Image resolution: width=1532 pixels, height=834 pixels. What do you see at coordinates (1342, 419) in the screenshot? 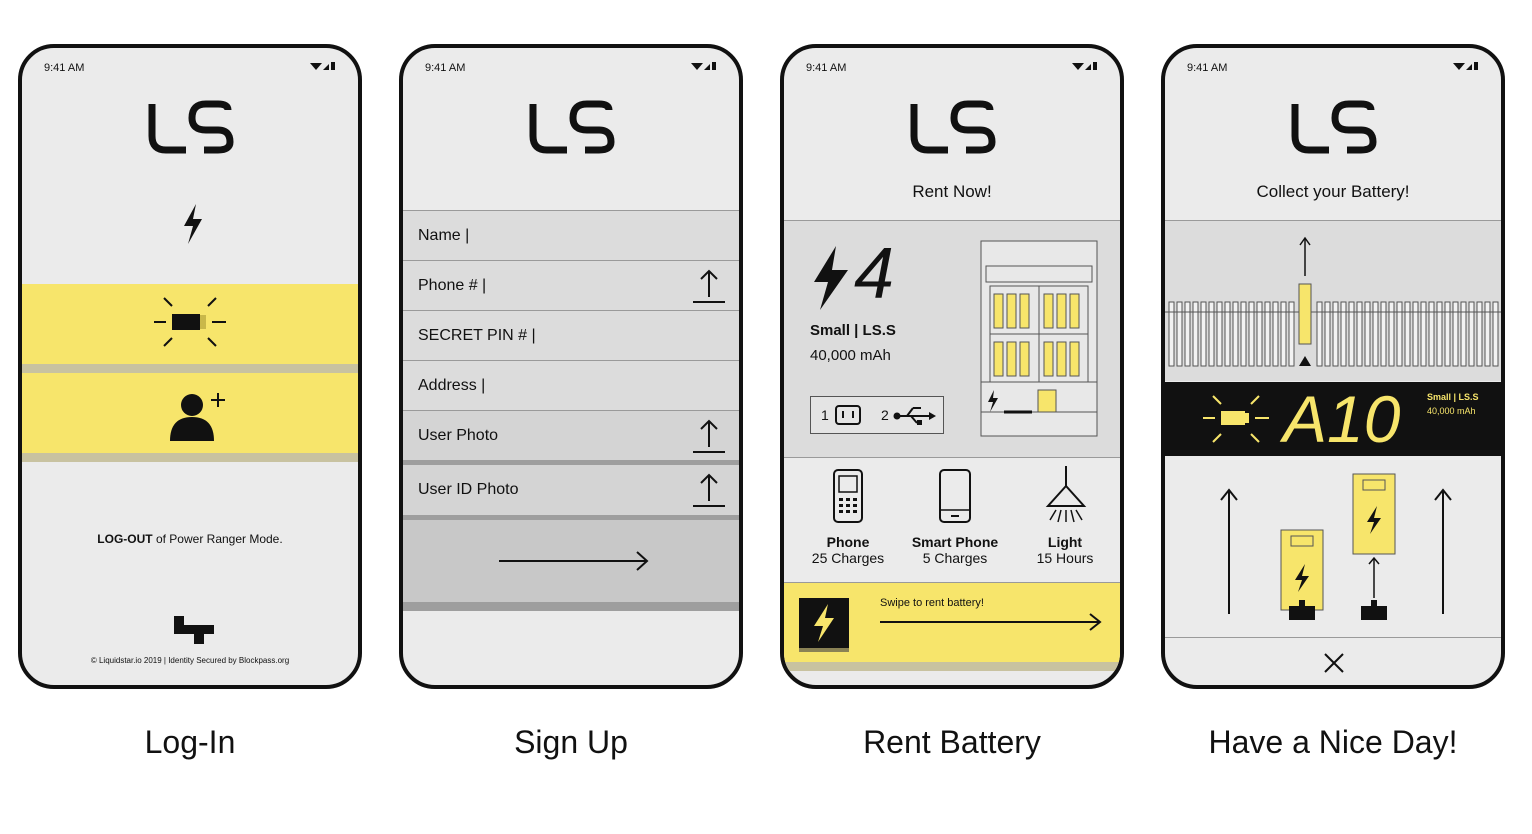
I see `slot-number: A10` at bounding box center [1342, 419].